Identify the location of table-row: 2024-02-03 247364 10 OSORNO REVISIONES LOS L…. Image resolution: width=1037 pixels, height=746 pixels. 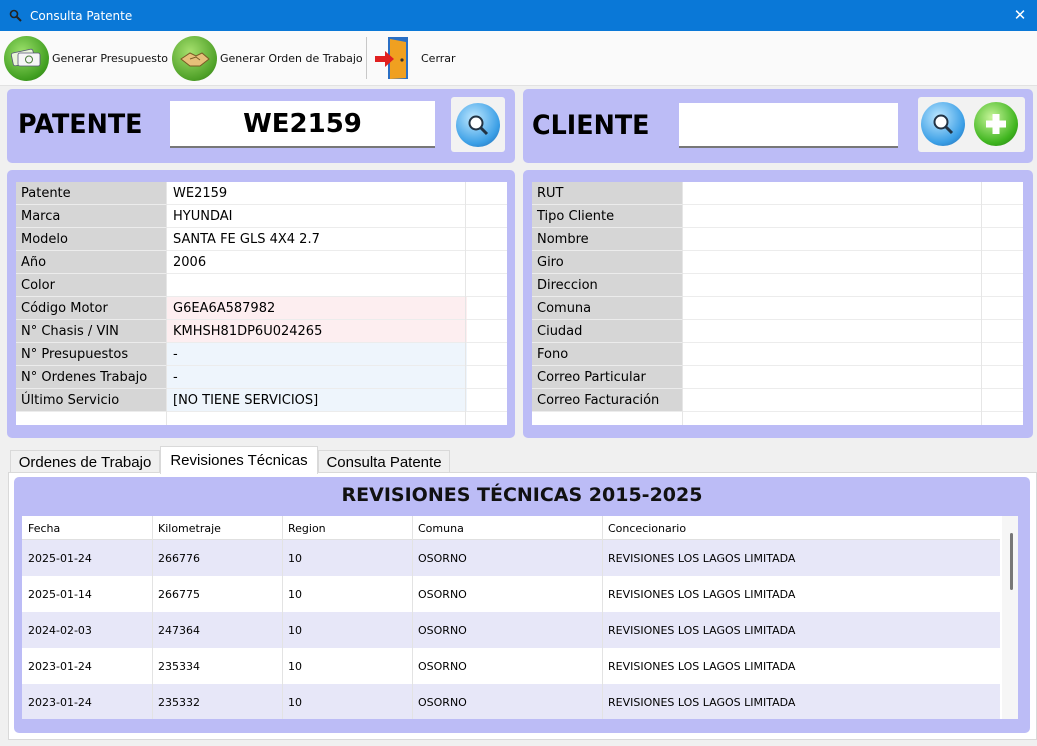
(511, 630).